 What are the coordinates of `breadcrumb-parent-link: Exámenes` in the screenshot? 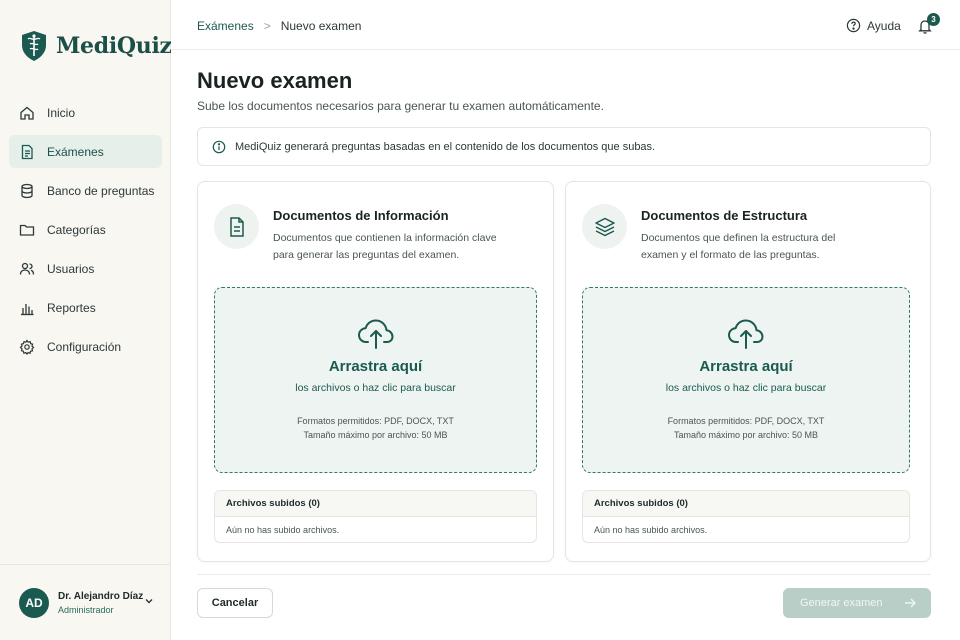 It's located at (225, 26).